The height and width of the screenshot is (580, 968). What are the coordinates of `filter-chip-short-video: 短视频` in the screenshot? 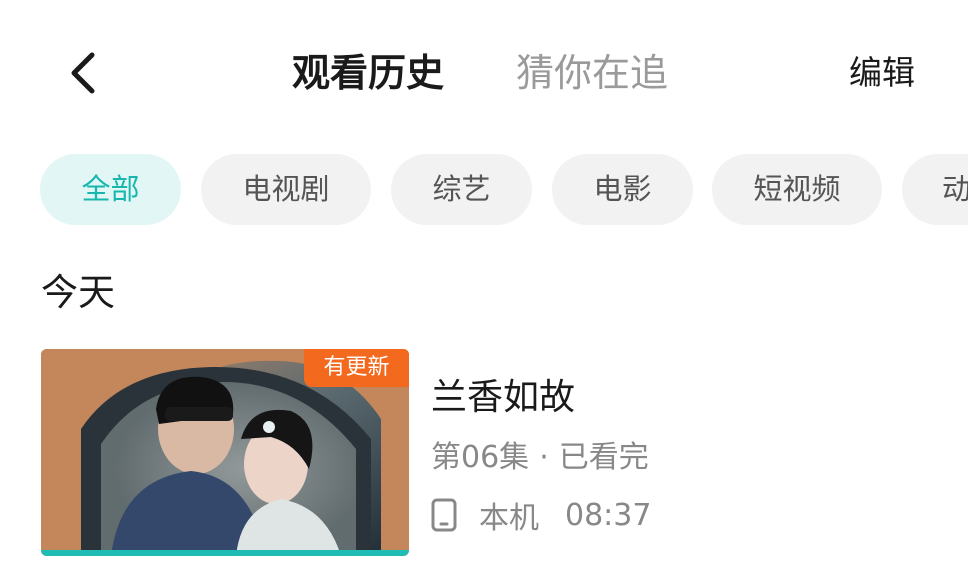 It's located at (797, 189).